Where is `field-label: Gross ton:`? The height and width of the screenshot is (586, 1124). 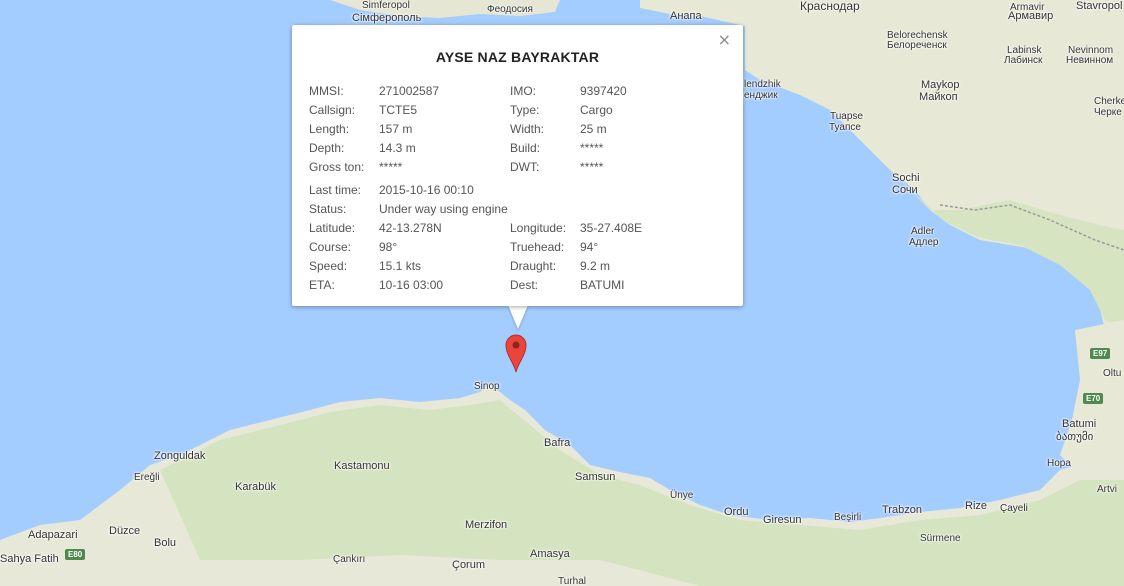
field-label: Gross ton: is located at coordinates (337, 167).